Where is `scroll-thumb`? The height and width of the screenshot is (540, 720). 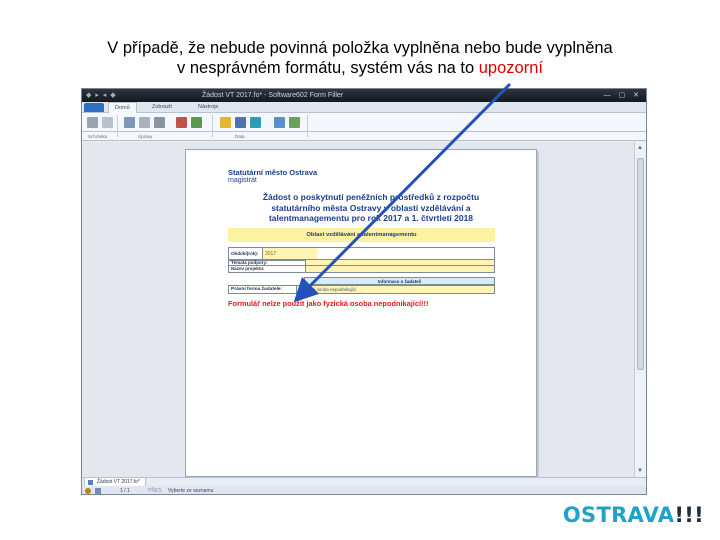
scroll-thumb is located at coordinates (640, 264).